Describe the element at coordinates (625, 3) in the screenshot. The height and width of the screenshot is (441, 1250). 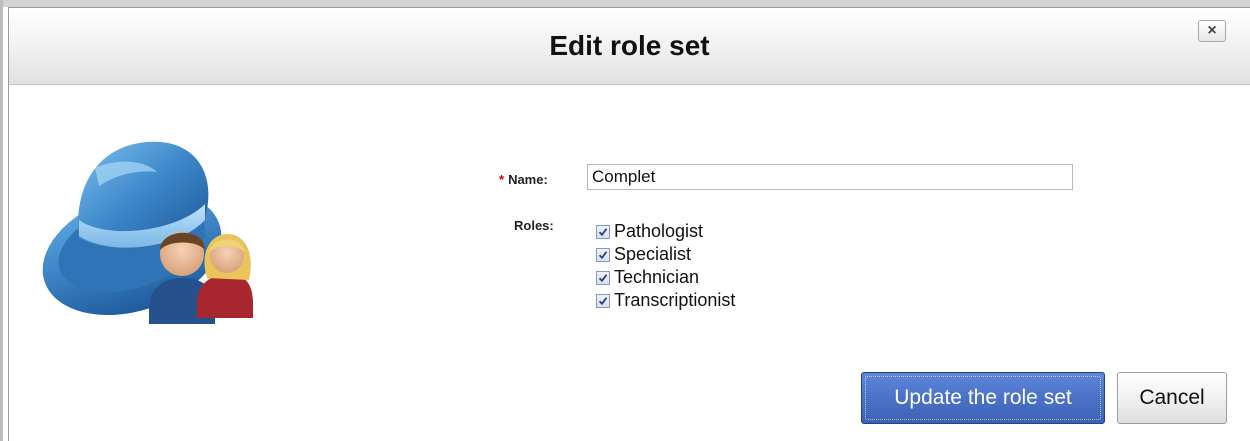
I see `background-window-edge` at that location.